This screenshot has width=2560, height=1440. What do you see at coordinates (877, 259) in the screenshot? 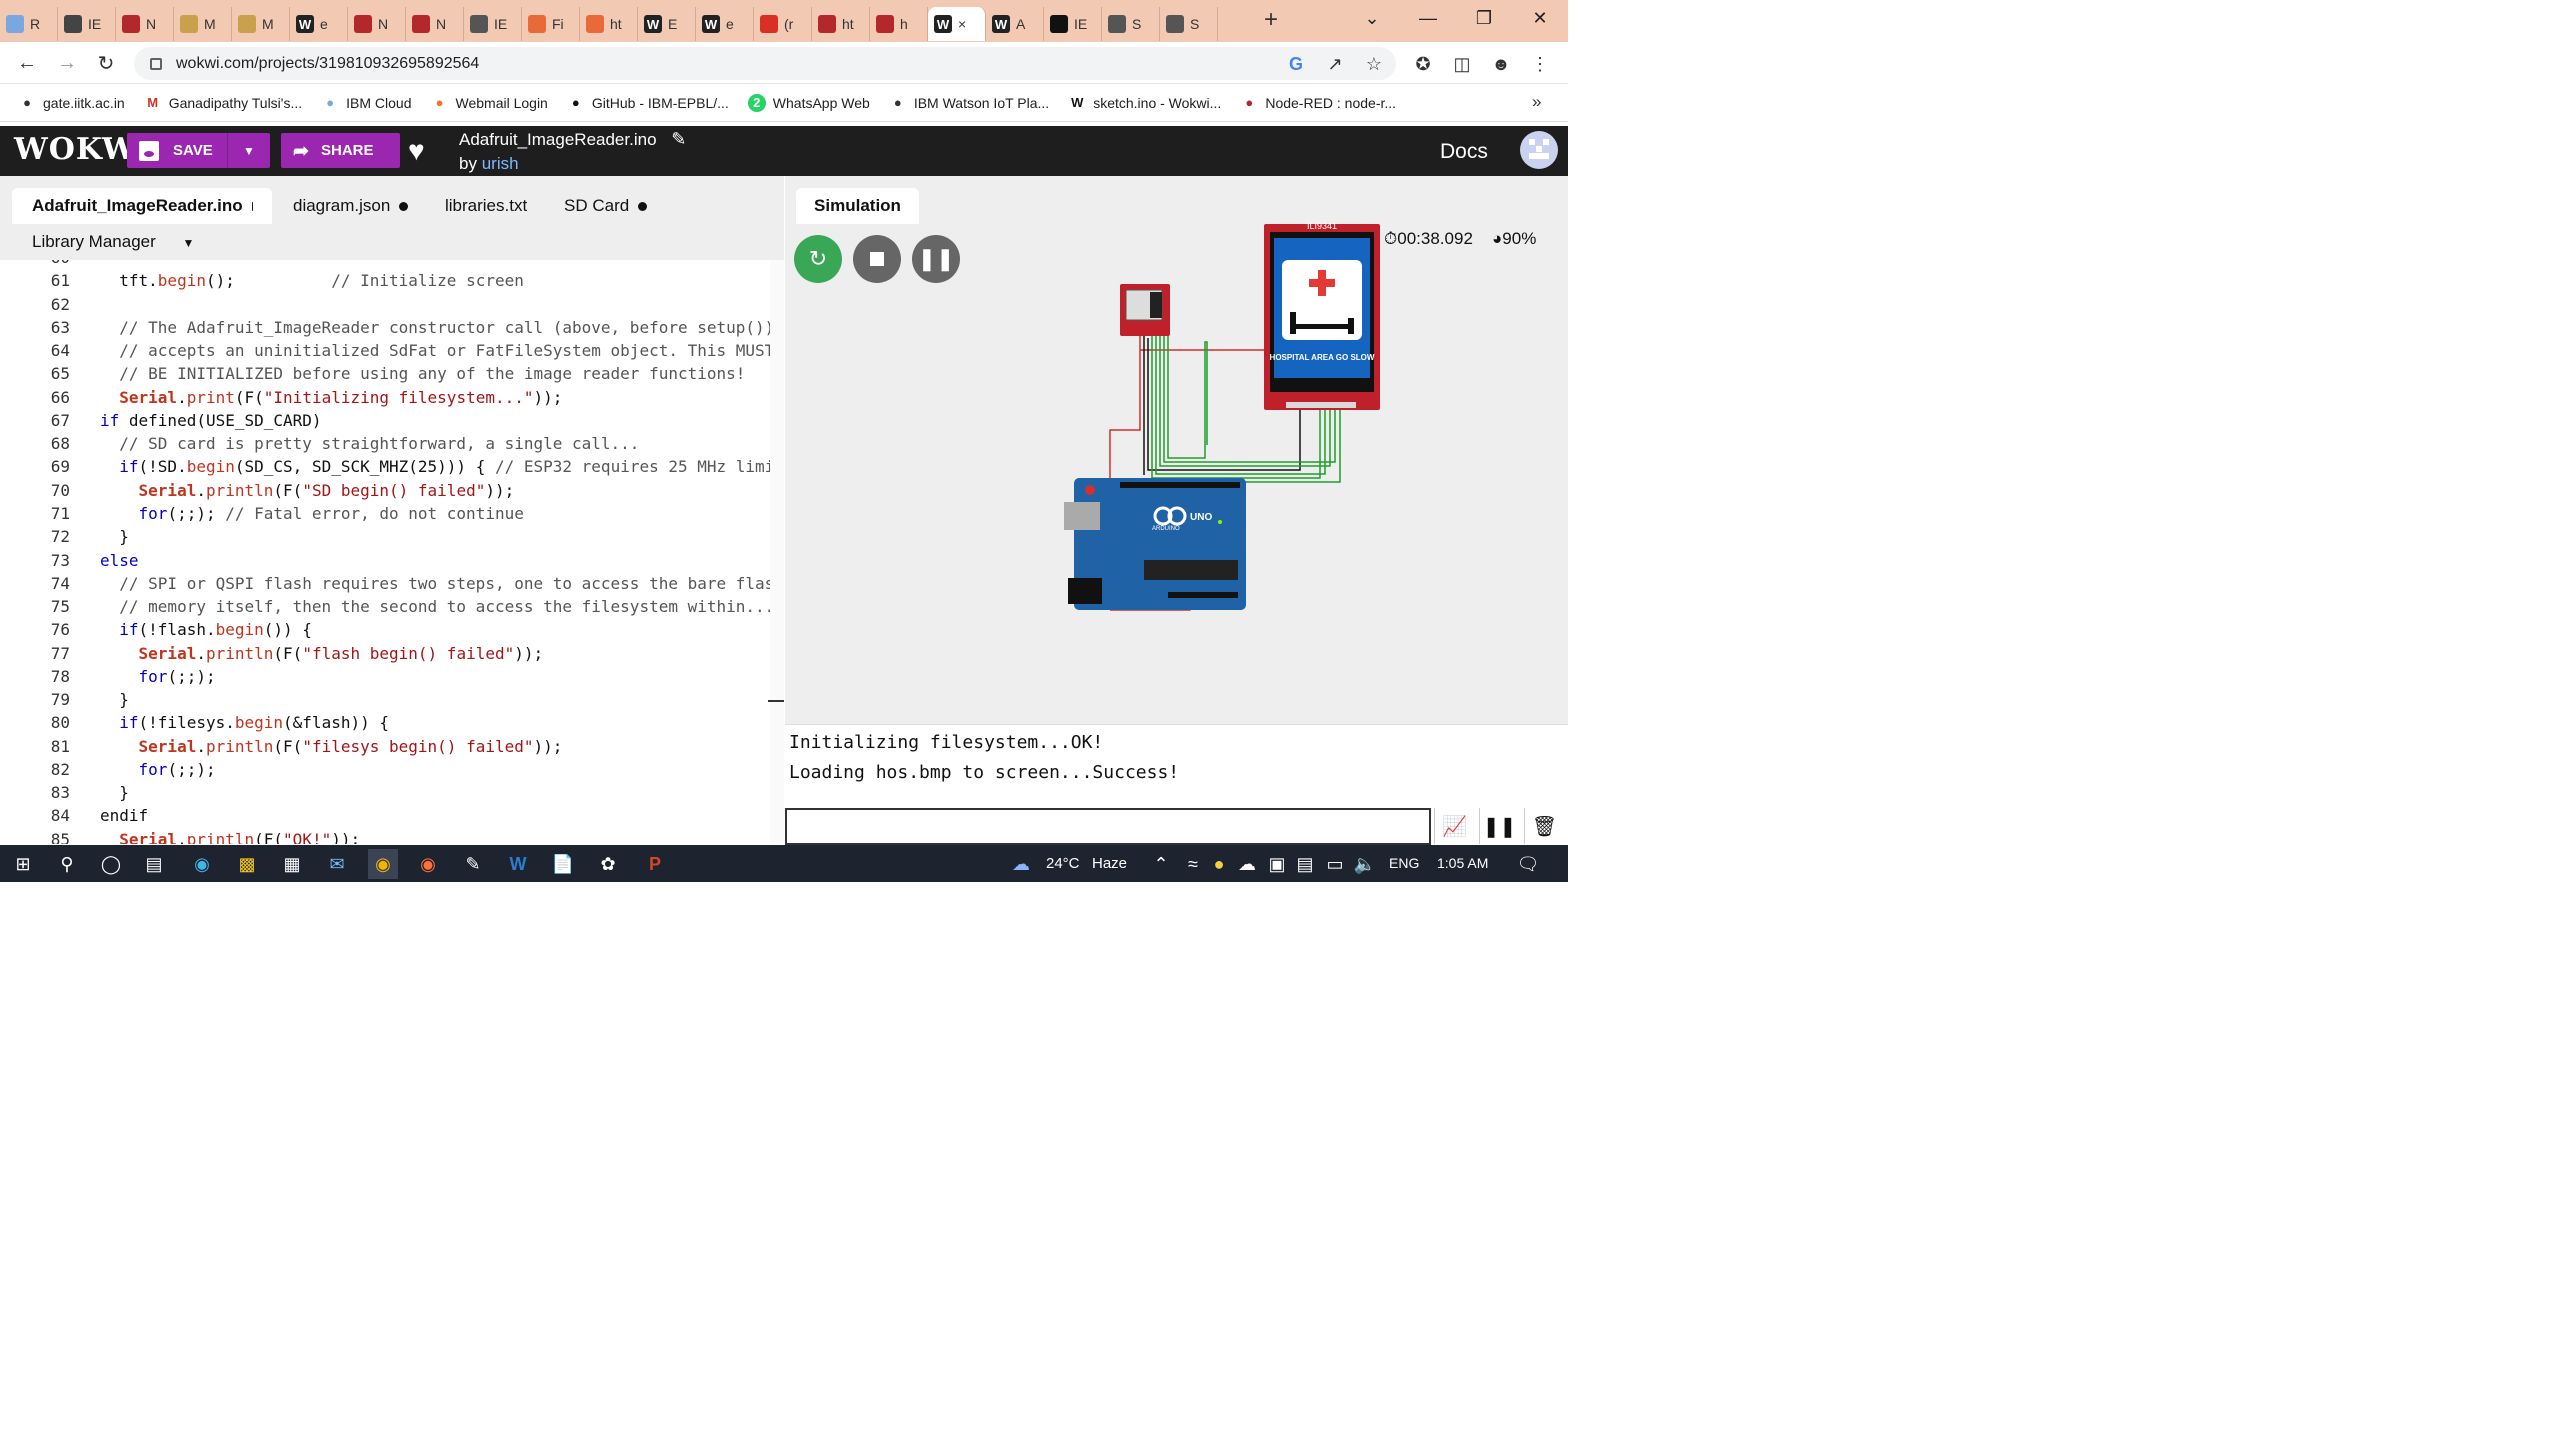
I see `stop-simulation-button` at bounding box center [877, 259].